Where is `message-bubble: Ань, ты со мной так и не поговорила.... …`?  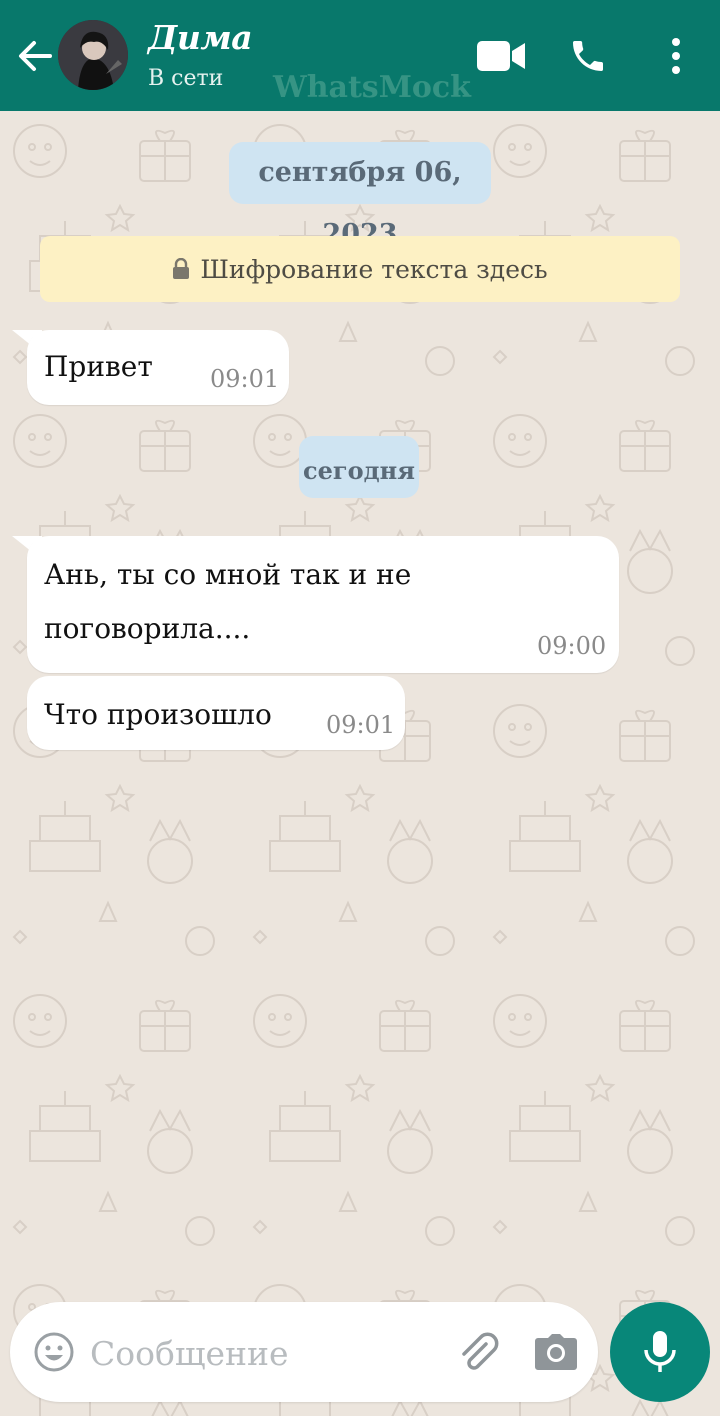
message-bubble: Ань, ты со мной так и не поговорила.... … is located at coordinates (323, 604).